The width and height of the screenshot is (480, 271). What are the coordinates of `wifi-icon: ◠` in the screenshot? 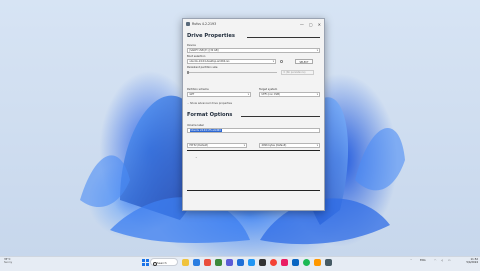 It's located at (435, 260).